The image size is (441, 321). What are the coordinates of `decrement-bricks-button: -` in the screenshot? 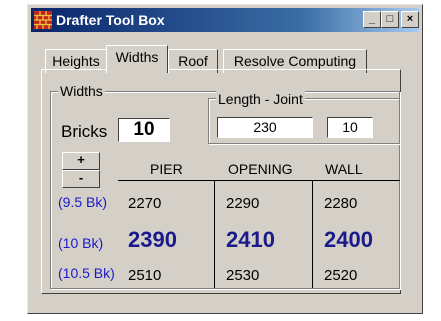 It's located at (81, 179).